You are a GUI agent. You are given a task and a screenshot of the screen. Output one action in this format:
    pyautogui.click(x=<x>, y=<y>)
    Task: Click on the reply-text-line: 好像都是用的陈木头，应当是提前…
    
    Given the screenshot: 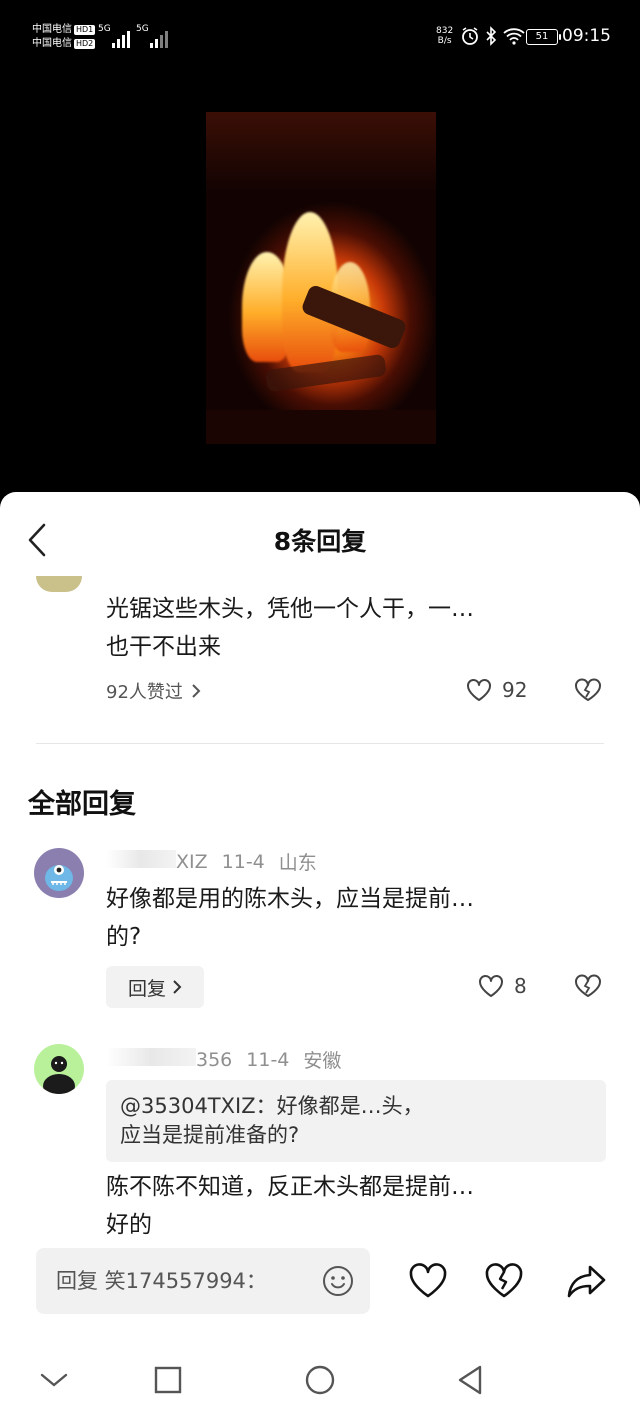 What is the action you would take?
    pyautogui.click(x=290, y=899)
    